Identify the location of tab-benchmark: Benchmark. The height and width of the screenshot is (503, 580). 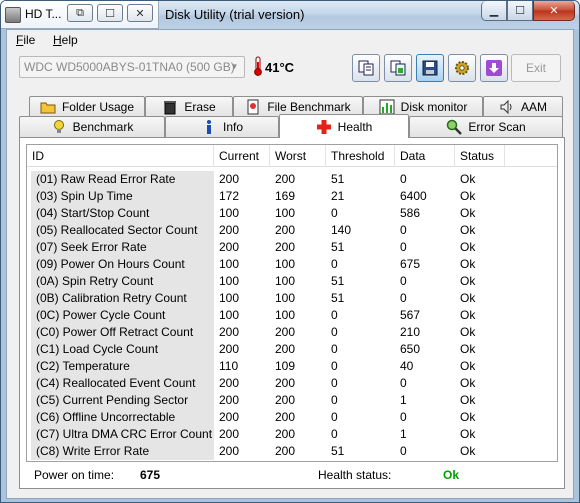
(92, 126).